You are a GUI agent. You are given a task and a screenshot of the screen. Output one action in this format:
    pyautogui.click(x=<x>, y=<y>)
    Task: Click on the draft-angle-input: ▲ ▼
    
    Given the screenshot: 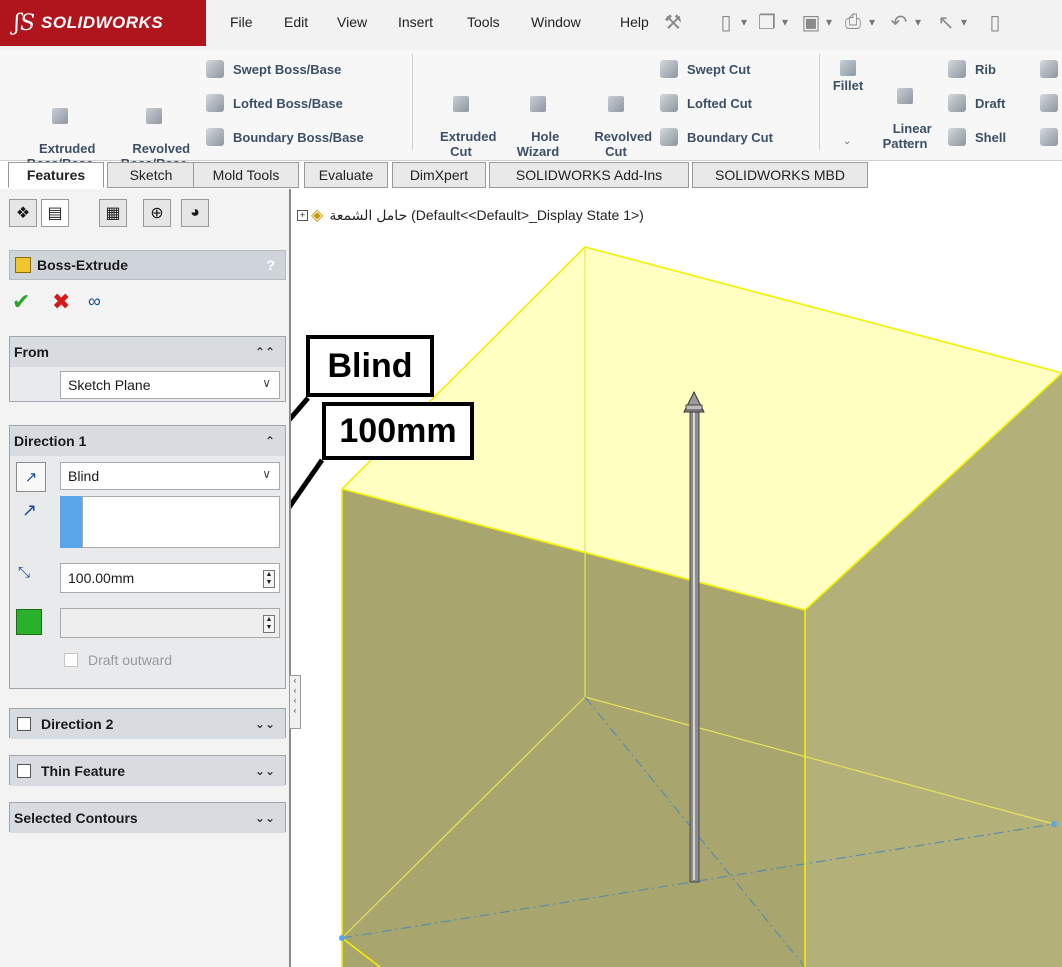 What is the action you would take?
    pyautogui.click(x=170, y=623)
    